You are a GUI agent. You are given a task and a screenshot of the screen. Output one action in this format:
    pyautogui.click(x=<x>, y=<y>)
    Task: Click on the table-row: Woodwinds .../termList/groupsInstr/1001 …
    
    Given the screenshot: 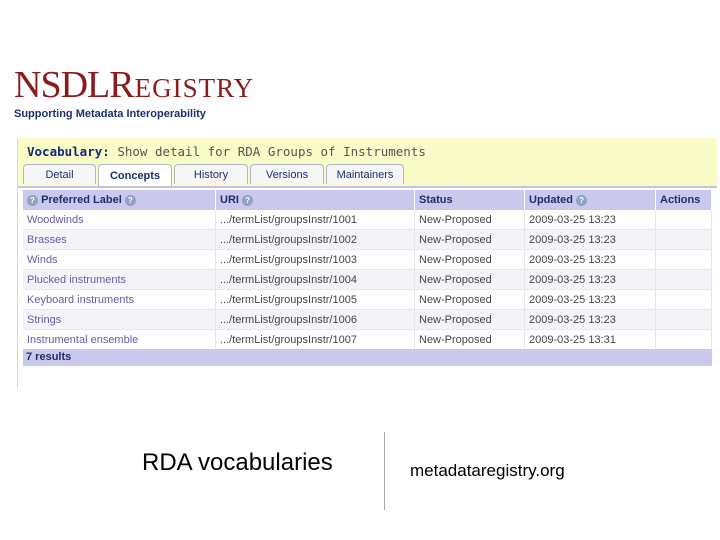 What is the action you would take?
    pyautogui.click(x=367, y=220)
    